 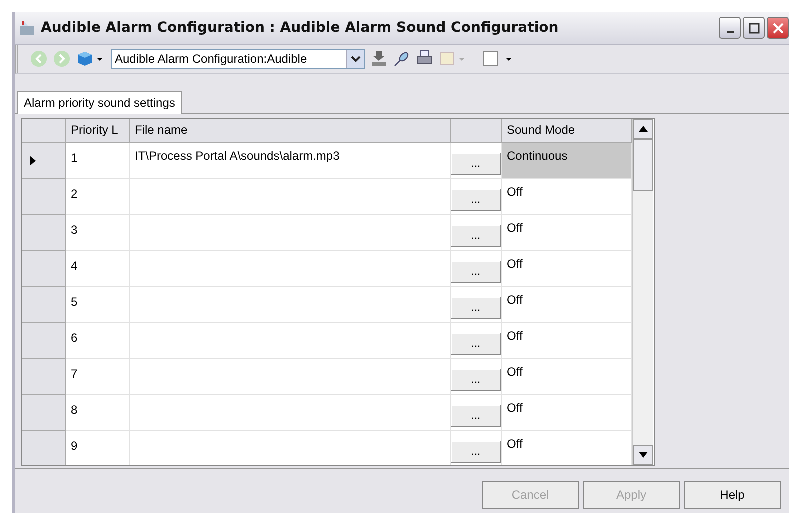 What do you see at coordinates (98, 377) in the screenshot?
I see `table-cell: 7` at bounding box center [98, 377].